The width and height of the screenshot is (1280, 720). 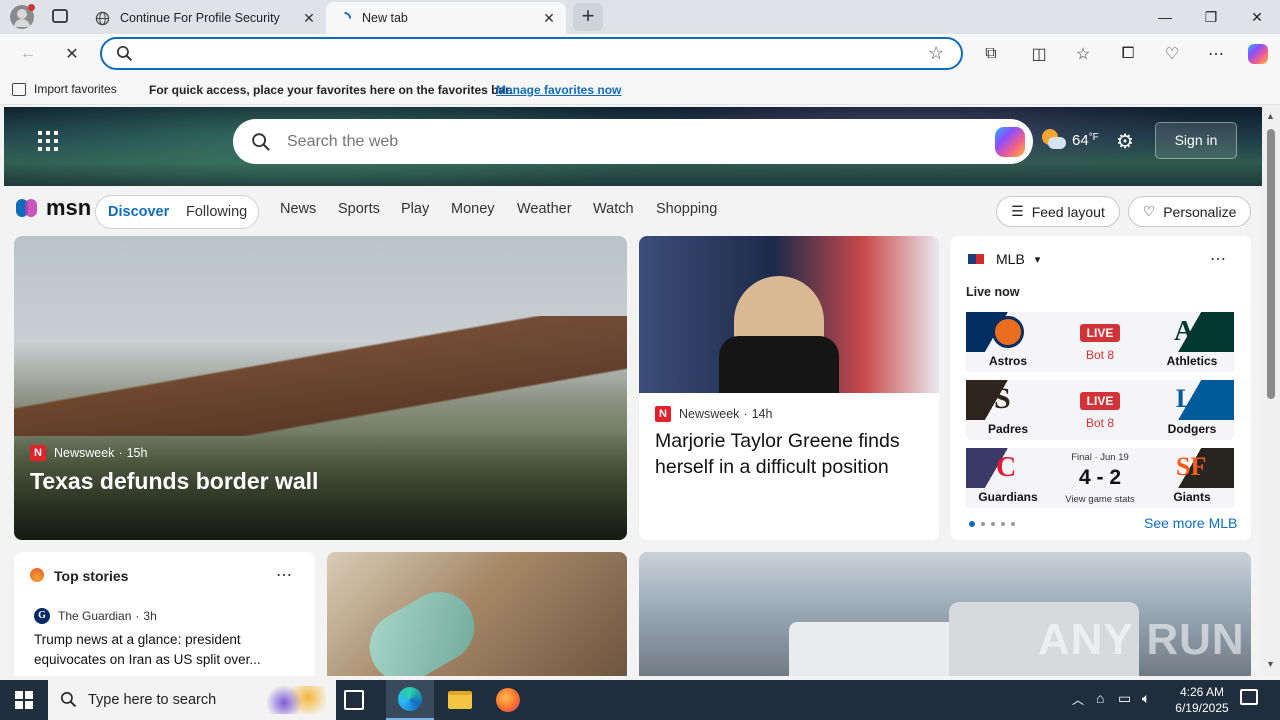 What do you see at coordinates (1189, 211) in the screenshot?
I see `personalize-button: ♡ Personalize` at bounding box center [1189, 211].